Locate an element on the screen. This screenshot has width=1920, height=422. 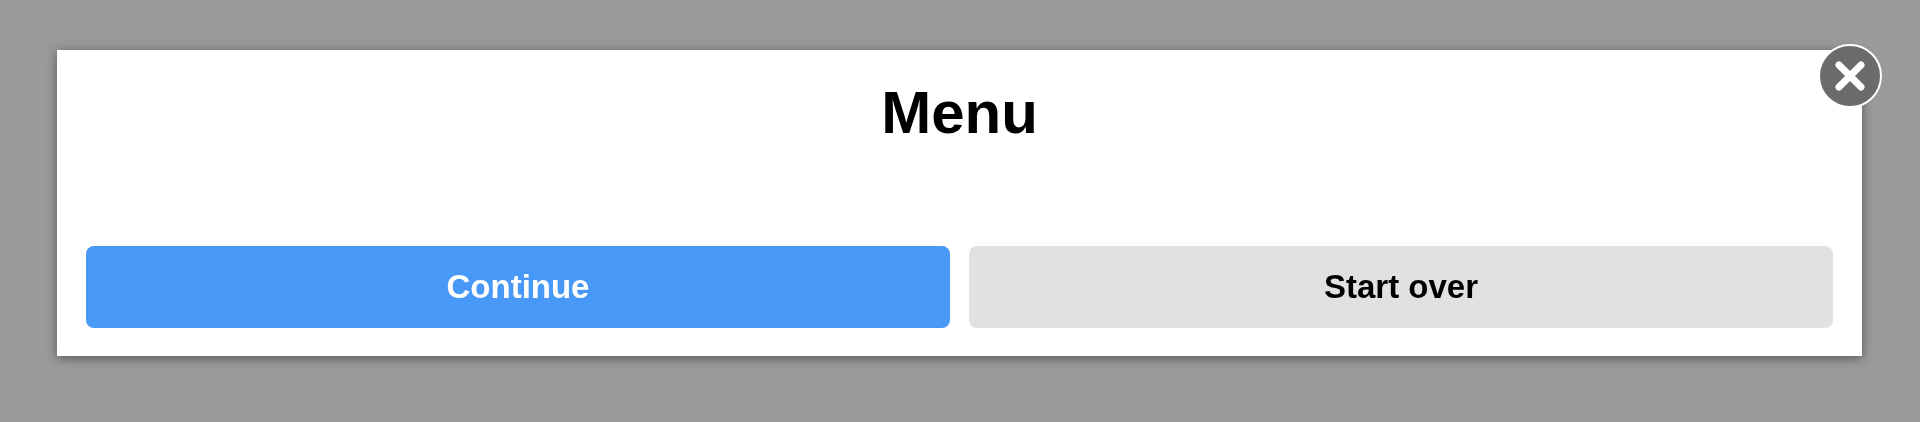
start-over-button: Start over is located at coordinates (1401, 287).